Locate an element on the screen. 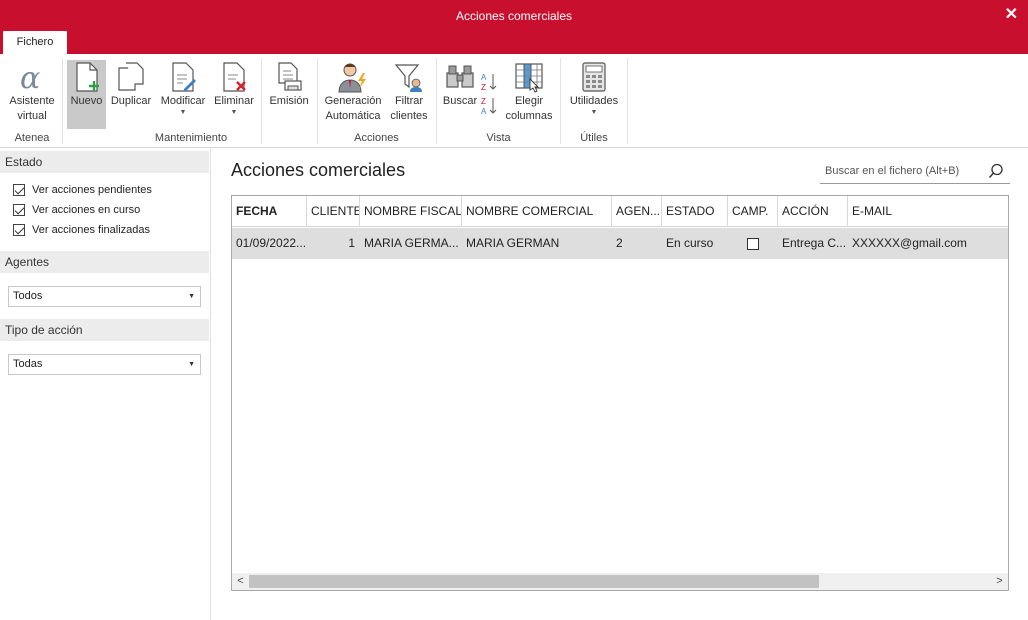  scroll-left-icon: < is located at coordinates (240, 581).